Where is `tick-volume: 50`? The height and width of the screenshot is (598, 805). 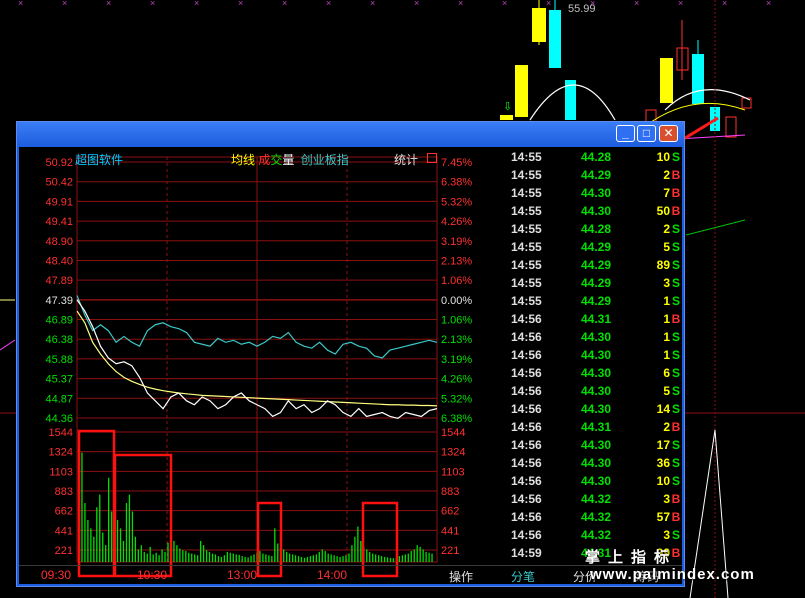 tick-volume: 50 is located at coordinates (663, 211).